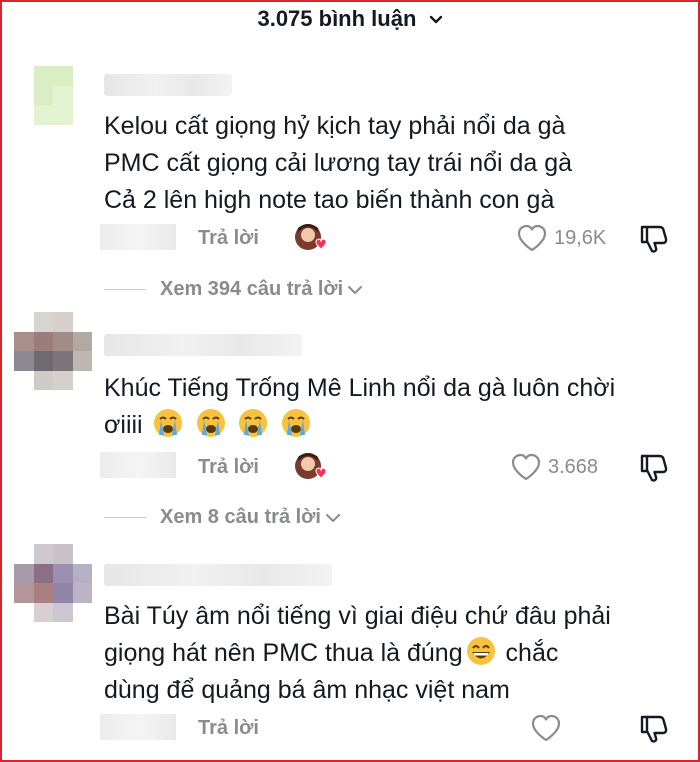 The image size is (700, 762). What do you see at coordinates (573, 466) in the screenshot?
I see `like-count: 3.668` at bounding box center [573, 466].